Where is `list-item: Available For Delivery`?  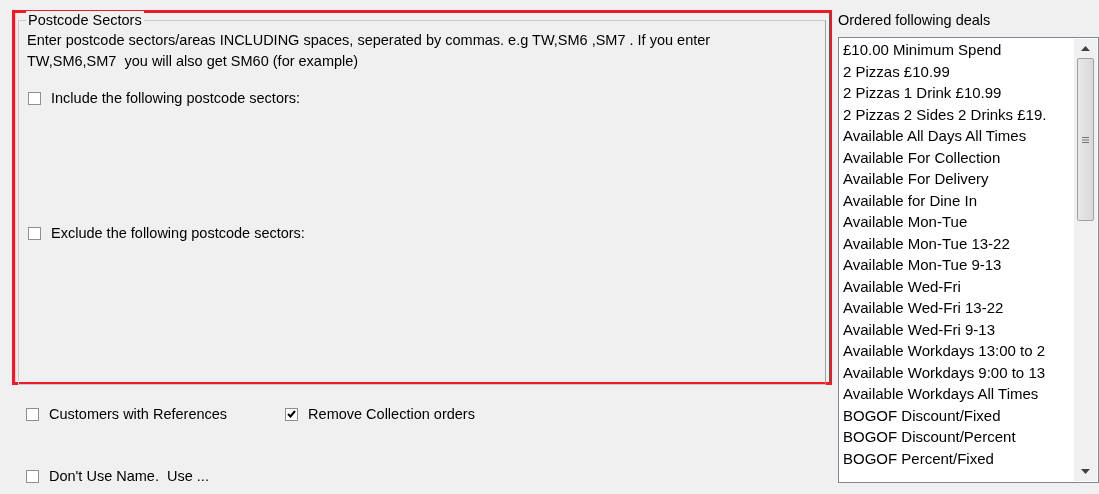
list-item: Available For Delivery is located at coordinates (958, 179).